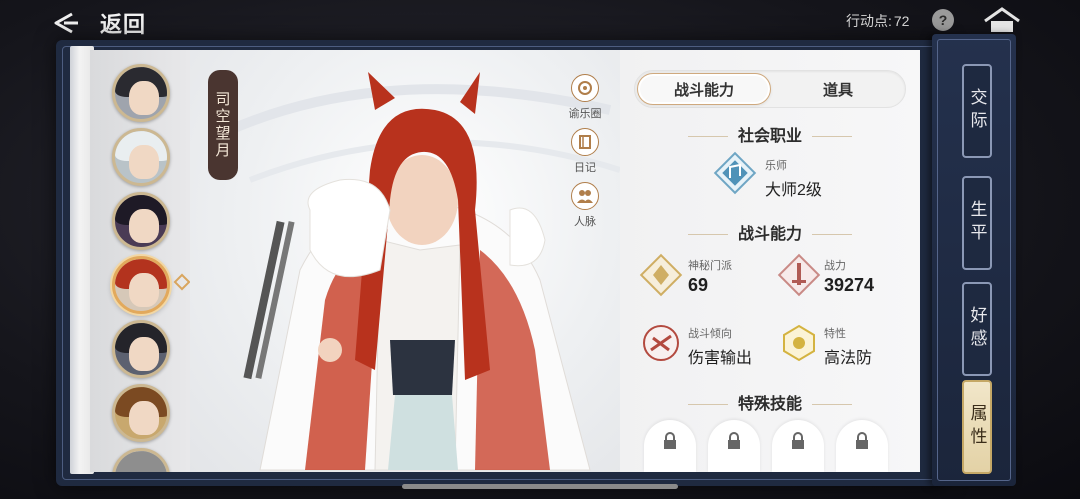 This screenshot has width=1080, height=499. I want to click on help-button: ?, so click(943, 20).